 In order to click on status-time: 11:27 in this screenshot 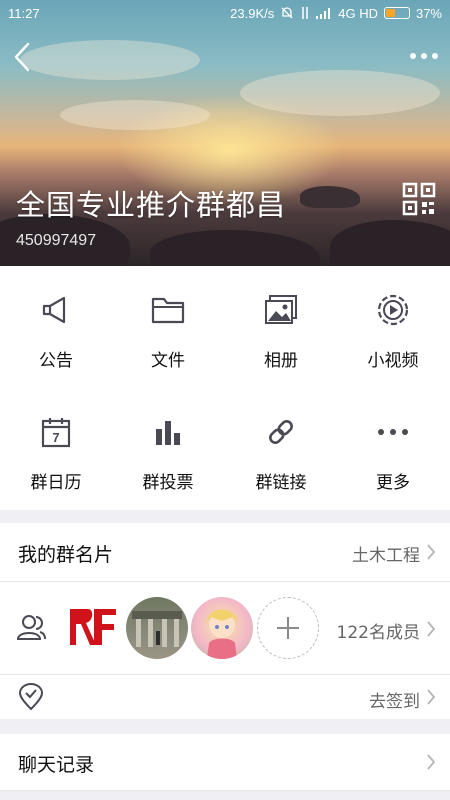, I will do `click(24, 13)`.